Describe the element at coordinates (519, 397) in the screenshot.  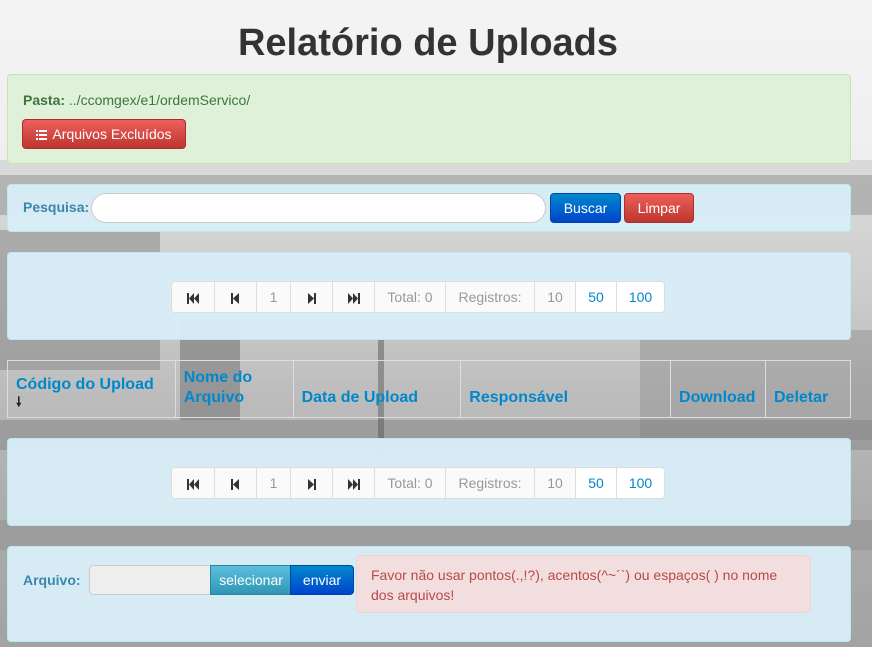
I see `column-label: Responsável` at that location.